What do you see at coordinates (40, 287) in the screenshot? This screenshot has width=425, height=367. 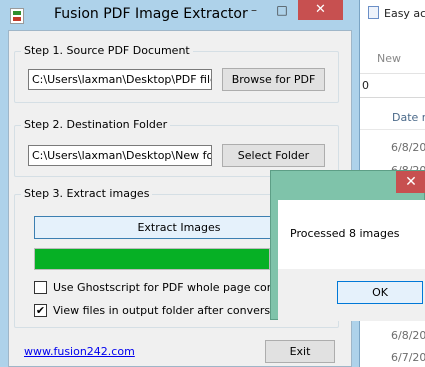 I see `ghostscript-checkbox` at bounding box center [40, 287].